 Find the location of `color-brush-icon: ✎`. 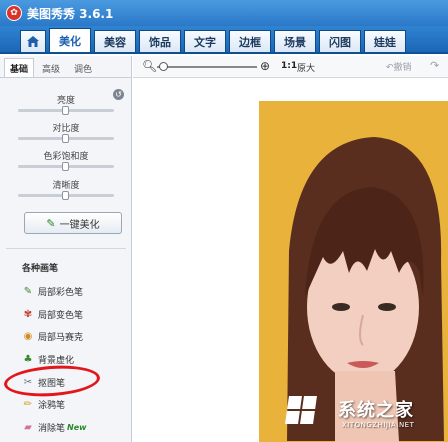

color-brush-icon: ✎ is located at coordinates (28, 291).